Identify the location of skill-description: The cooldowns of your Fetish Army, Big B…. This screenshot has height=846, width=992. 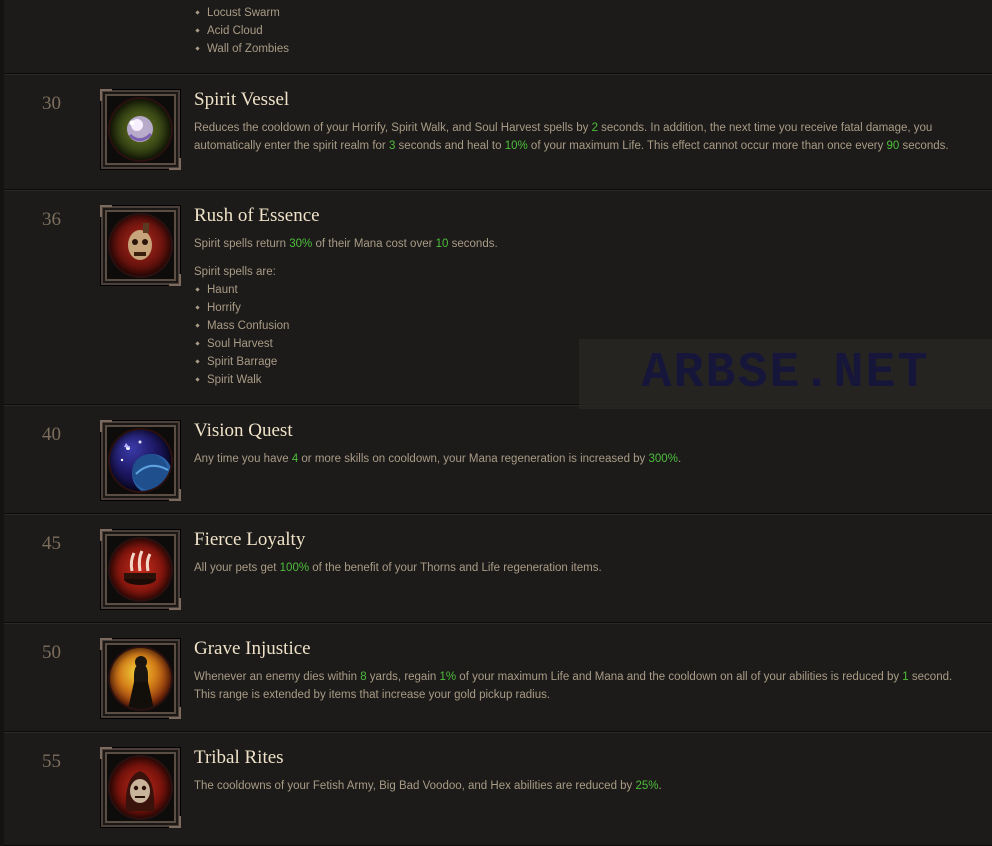
(579, 786).